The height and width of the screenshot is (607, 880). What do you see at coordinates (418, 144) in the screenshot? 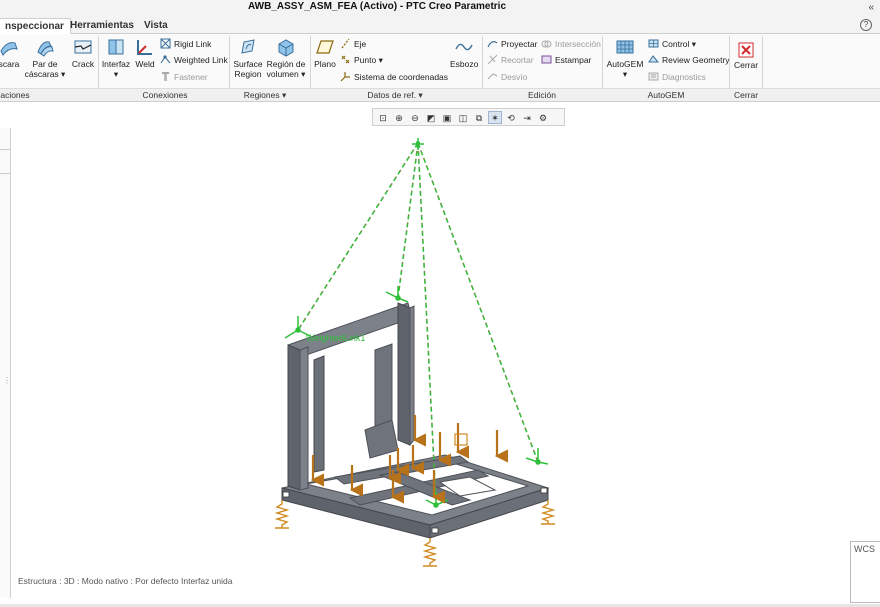
I see `weighted-link-node-icon` at bounding box center [418, 144].